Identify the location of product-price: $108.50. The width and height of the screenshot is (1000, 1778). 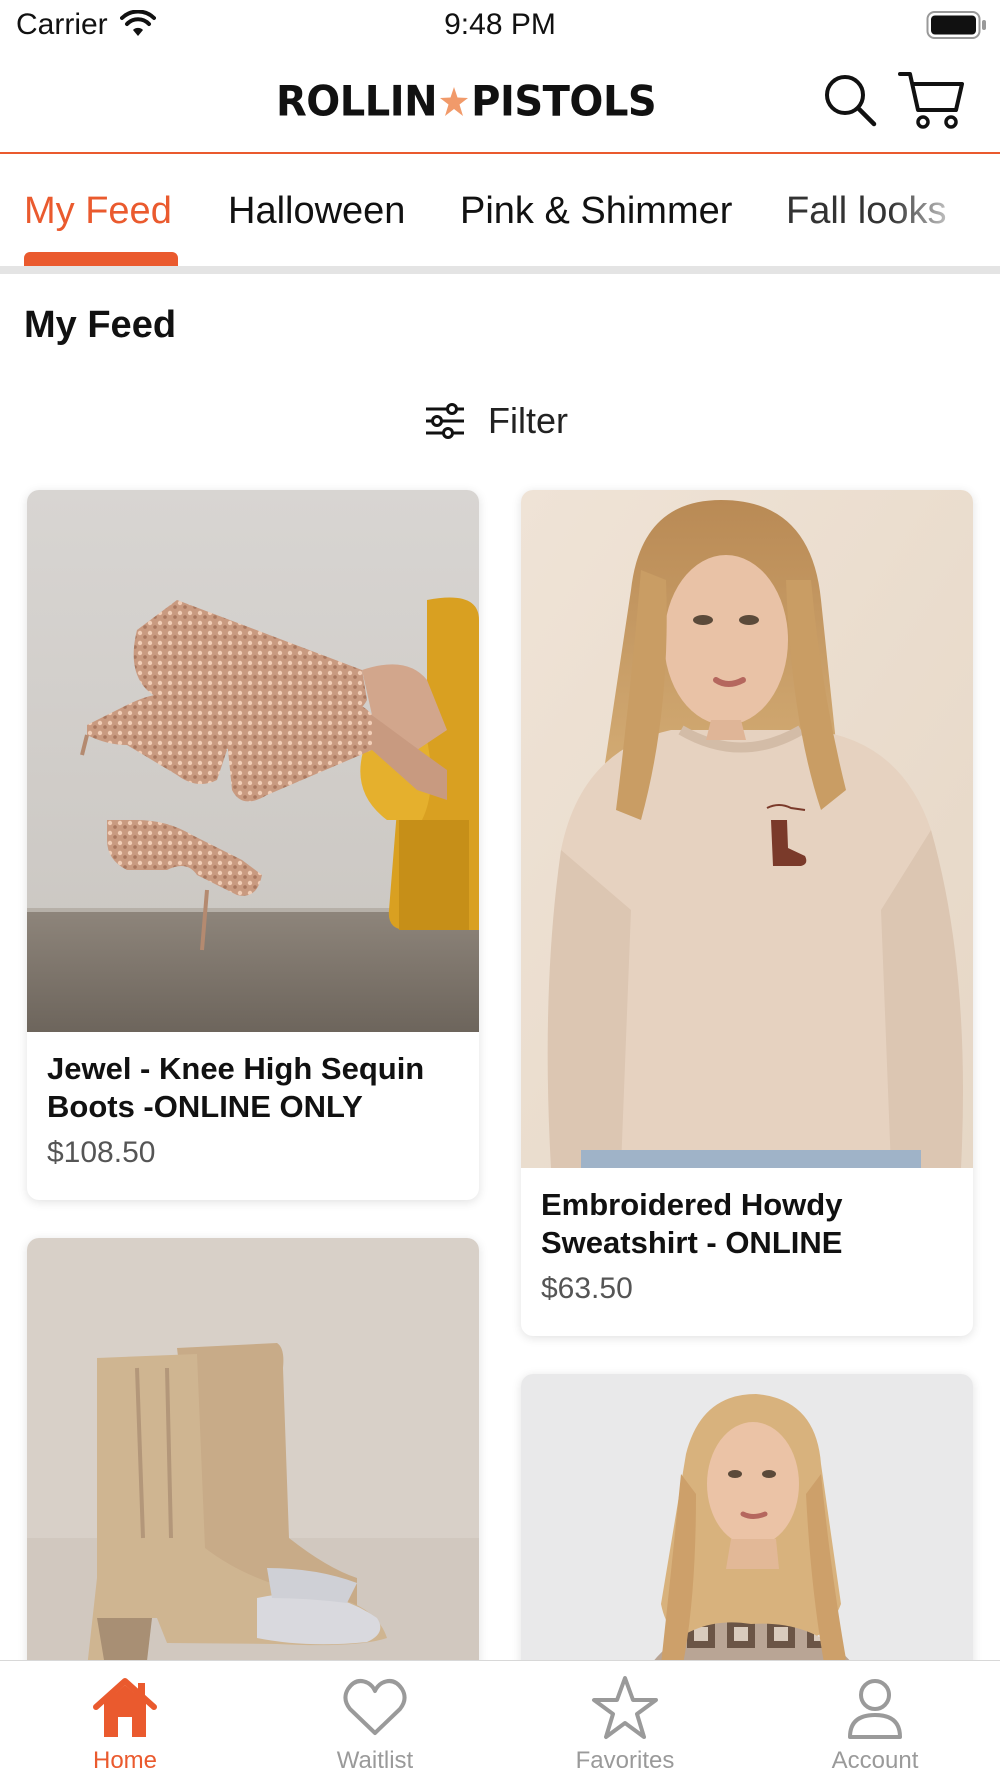
(101, 1152).